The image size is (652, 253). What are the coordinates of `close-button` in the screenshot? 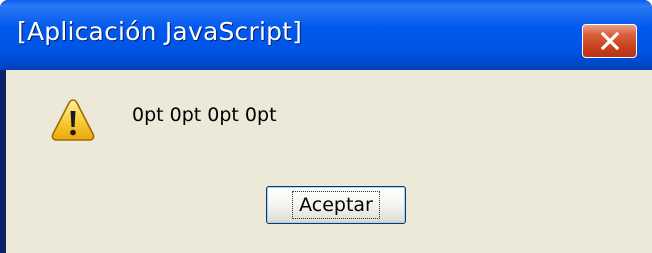 It's located at (609, 41).